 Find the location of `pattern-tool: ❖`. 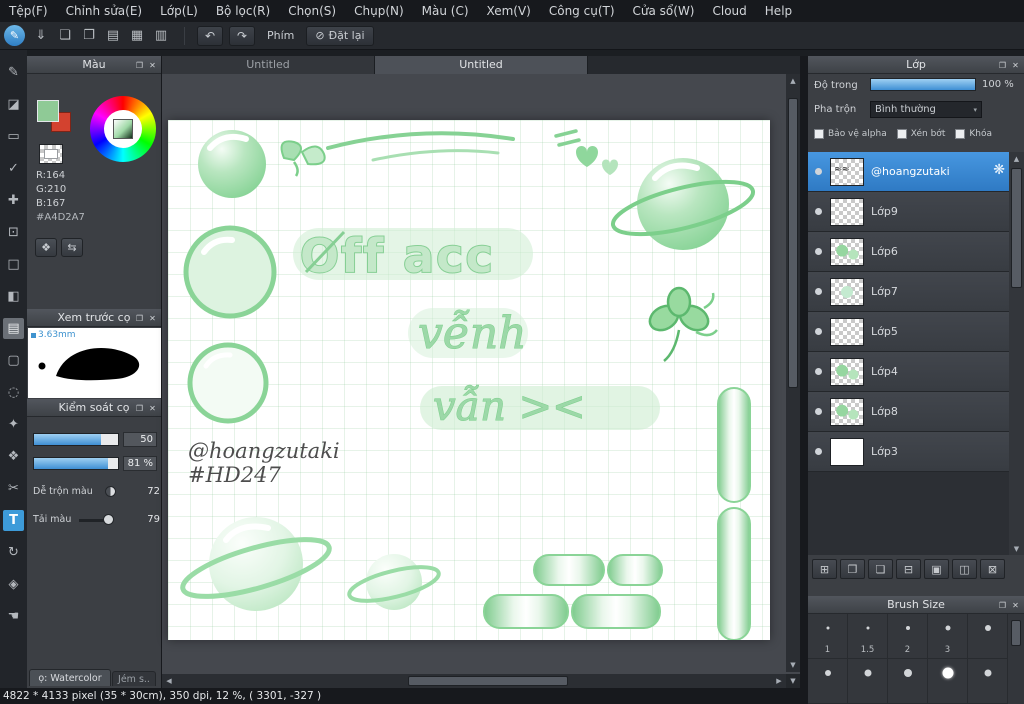

pattern-tool: ❖ is located at coordinates (13, 456).